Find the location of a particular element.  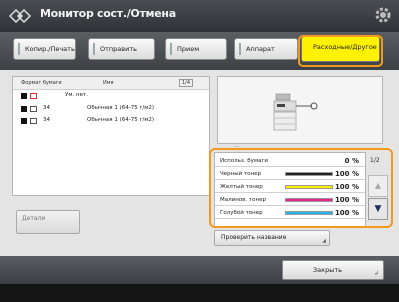

gear-icon is located at coordinates (383, 15).